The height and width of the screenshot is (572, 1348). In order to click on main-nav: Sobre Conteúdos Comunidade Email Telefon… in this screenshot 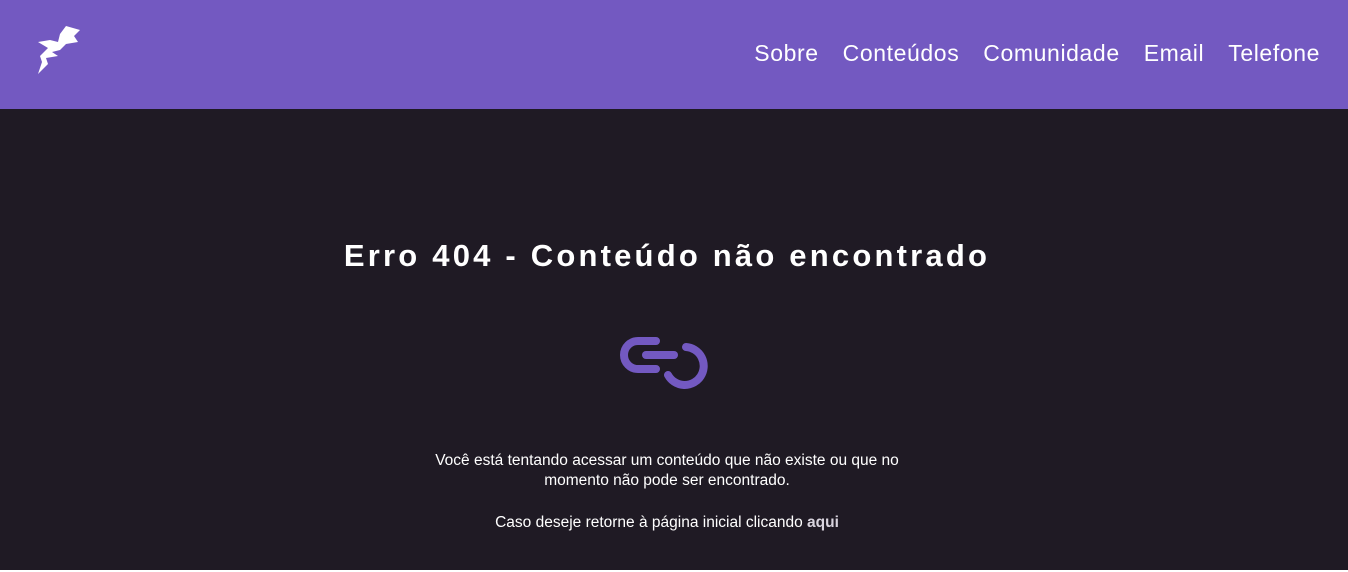, I will do `click(1037, 53)`.